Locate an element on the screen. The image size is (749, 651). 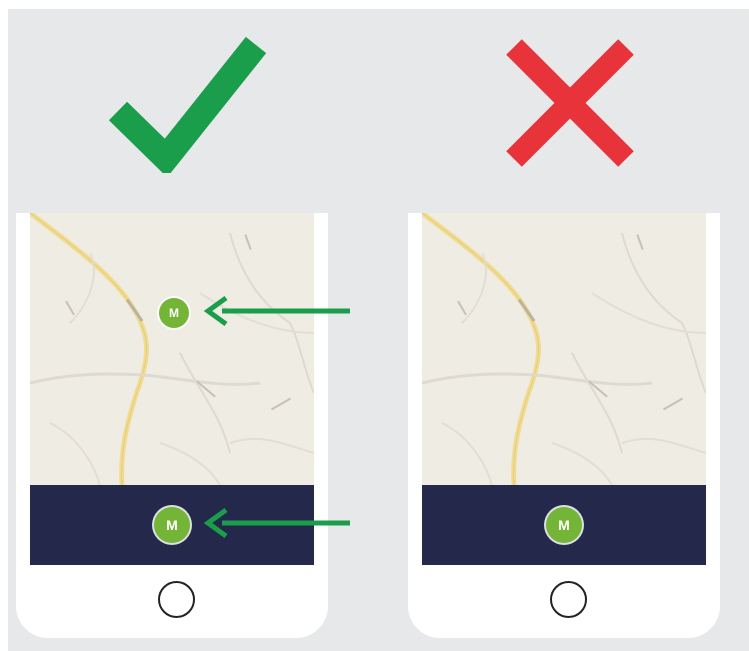
cross-mark-icon is located at coordinates (570, 103).